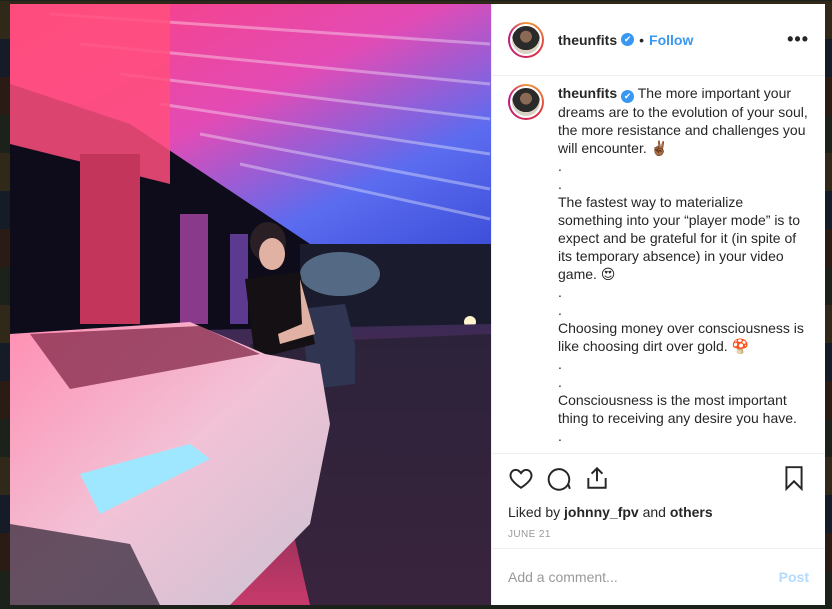 This screenshot has height=609, width=832. What do you see at coordinates (795, 479) in the screenshot?
I see `bookmark-icon` at bounding box center [795, 479].